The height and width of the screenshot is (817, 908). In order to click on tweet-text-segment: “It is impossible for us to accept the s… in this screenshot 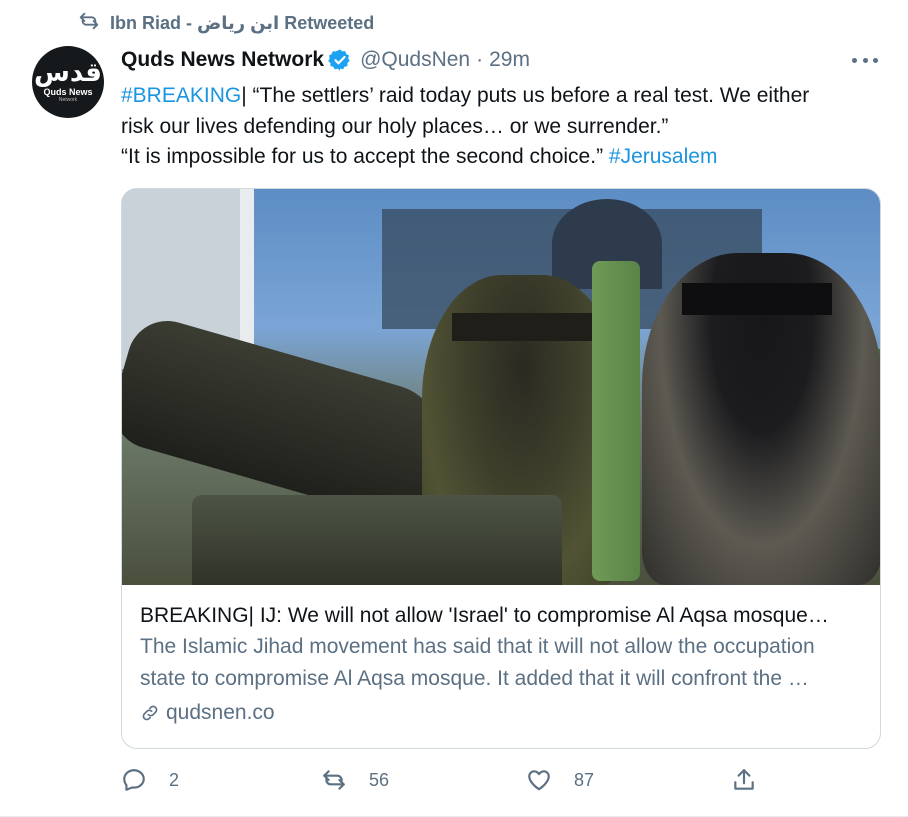, I will do `click(365, 156)`.